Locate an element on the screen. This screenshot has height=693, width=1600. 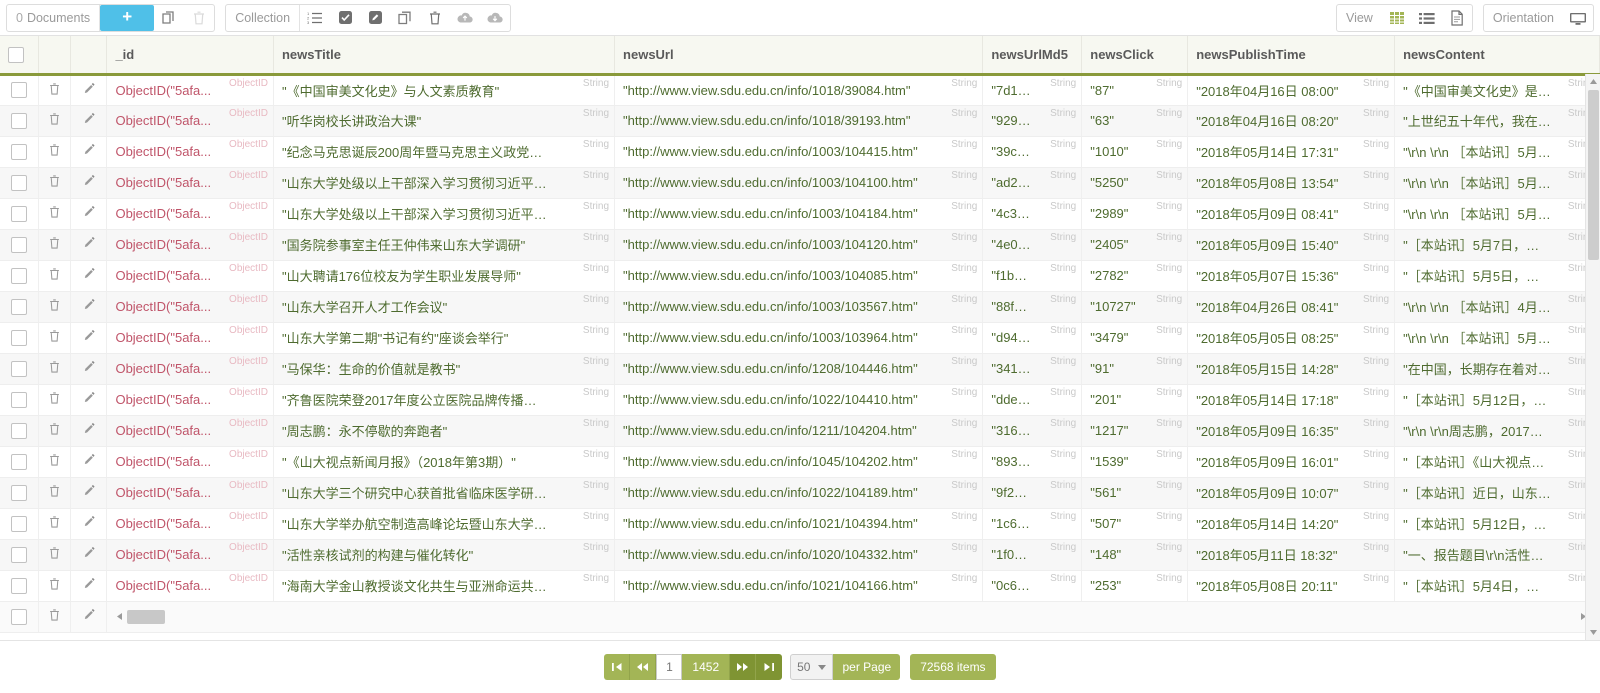
cell-newstitle: "山东大学处级以上干部深入学习贯彻习近平… String is located at coordinates (444, 183).